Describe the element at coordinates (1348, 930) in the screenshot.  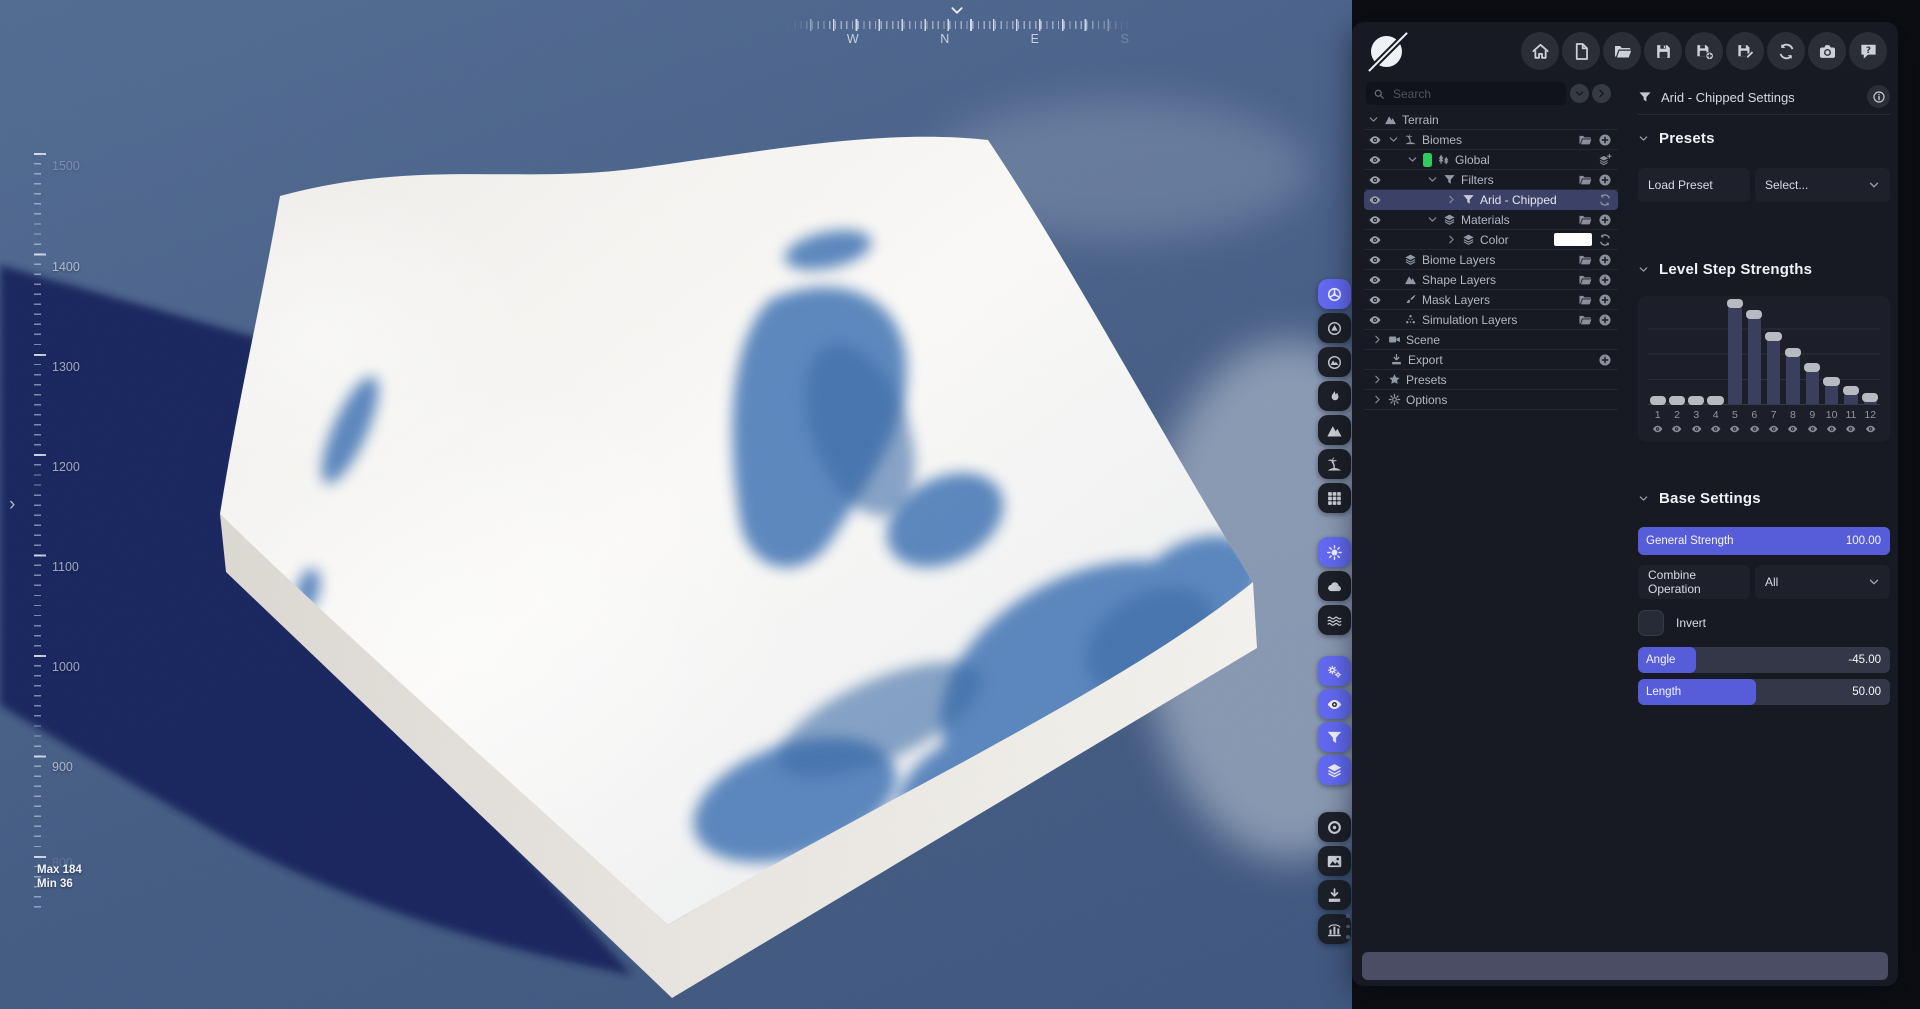
I see `panel-resize-handle` at that location.